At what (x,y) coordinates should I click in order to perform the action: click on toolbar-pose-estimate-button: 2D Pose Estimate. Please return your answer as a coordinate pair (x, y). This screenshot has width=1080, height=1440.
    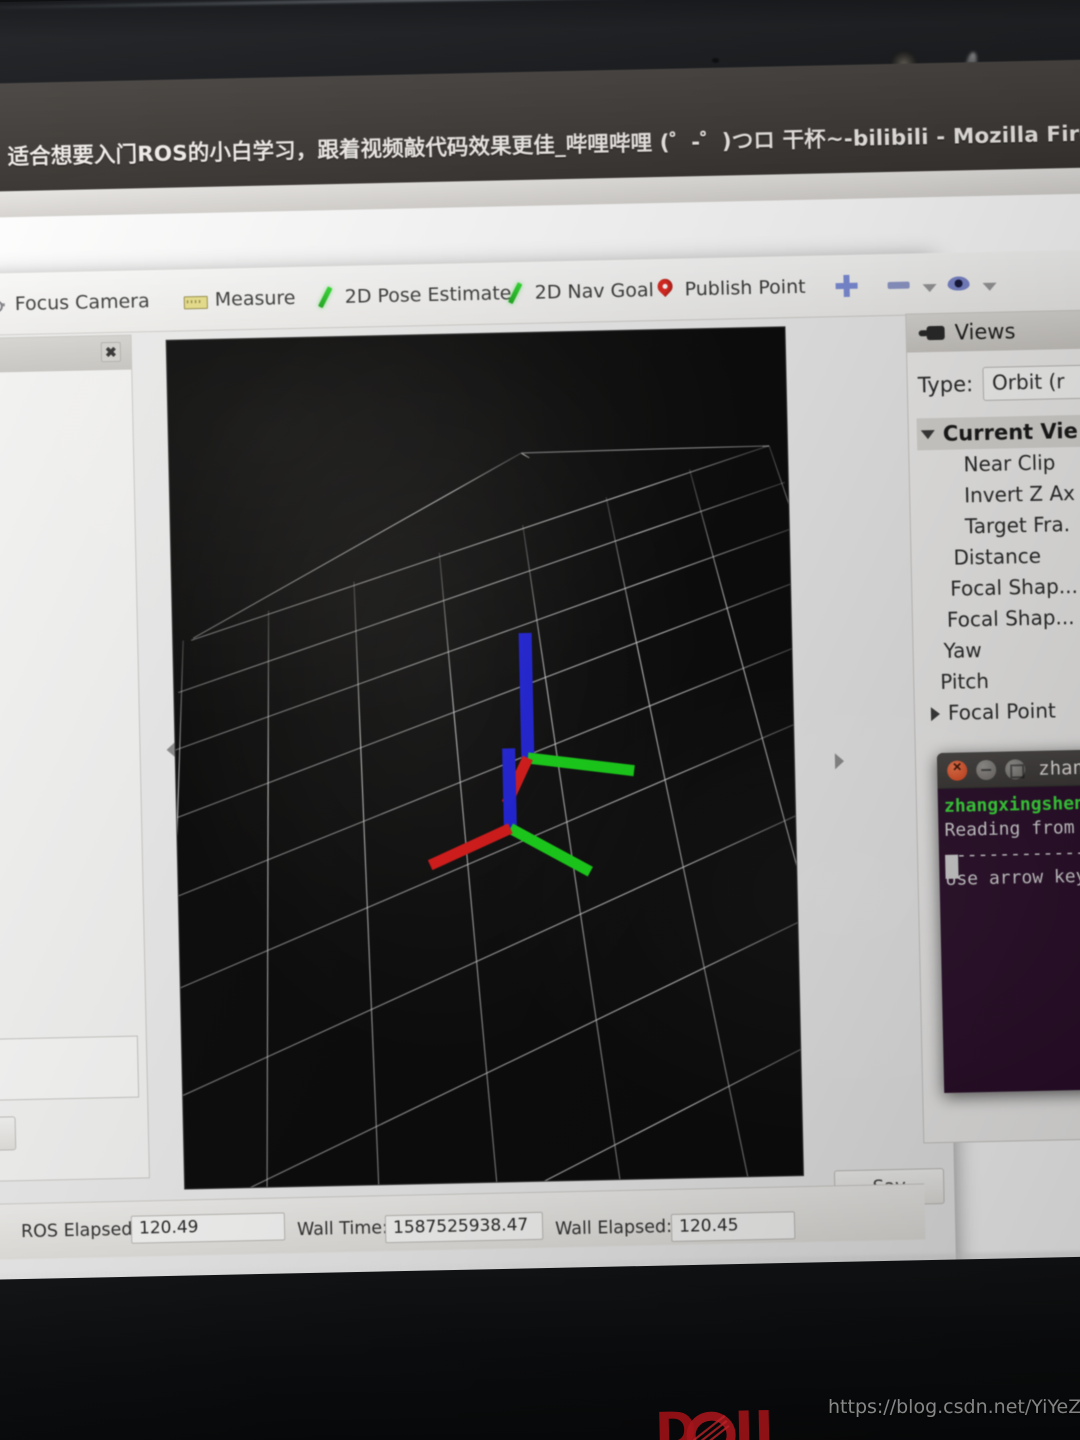
    Looking at the image, I should click on (411, 295).